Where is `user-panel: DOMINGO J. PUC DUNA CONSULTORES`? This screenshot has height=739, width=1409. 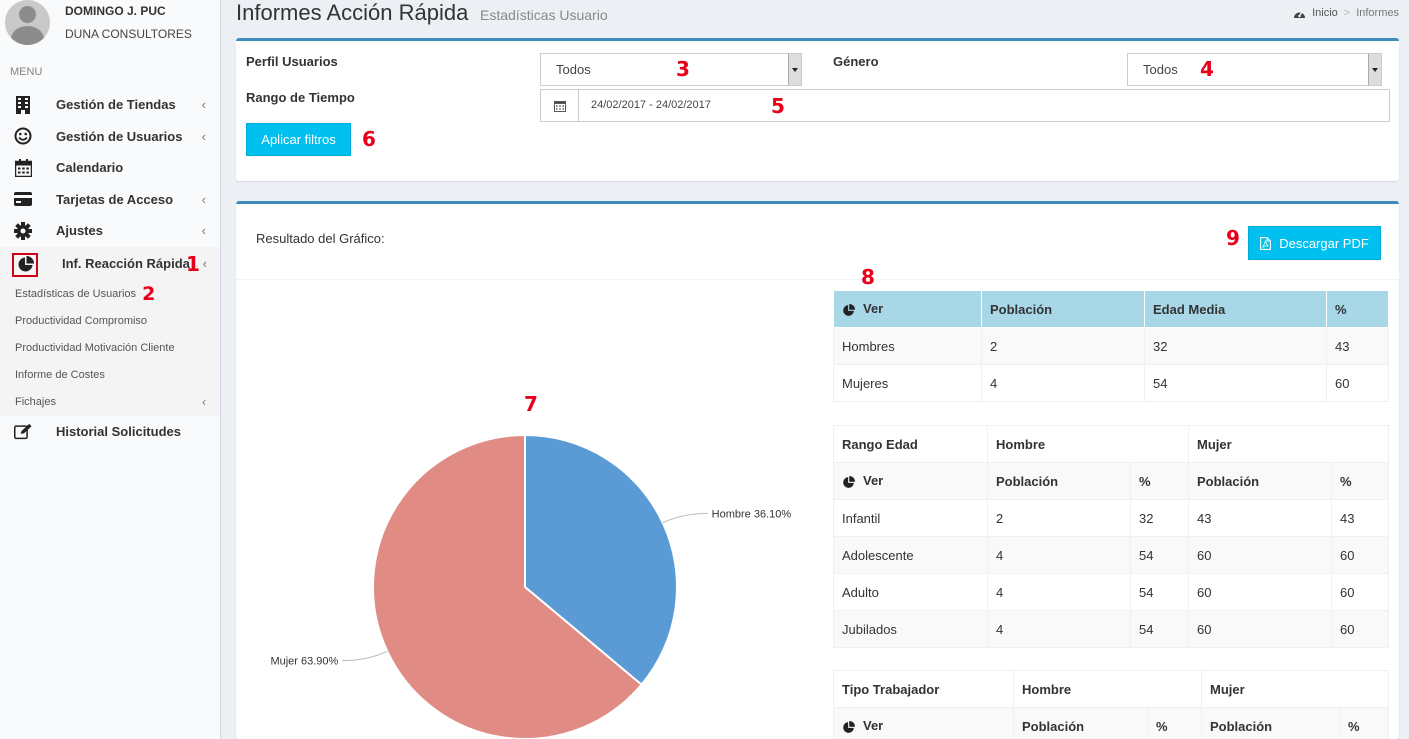
user-panel: DOMINGO J. PUC DUNA CONSULTORES is located at coordinates (110, 29).